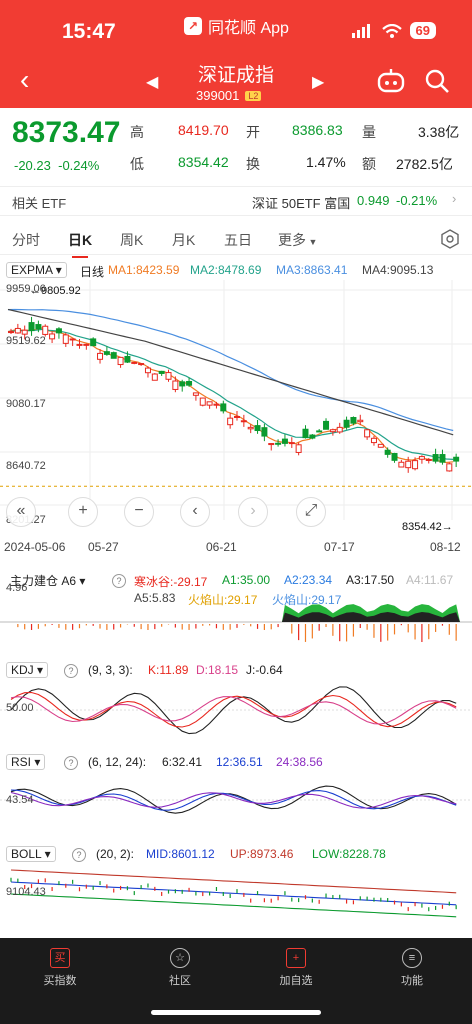  What do you see at coordinates (253, 512) in the screenshot?
I see `move-right-icon: ›` at bounding box center [253, 512].